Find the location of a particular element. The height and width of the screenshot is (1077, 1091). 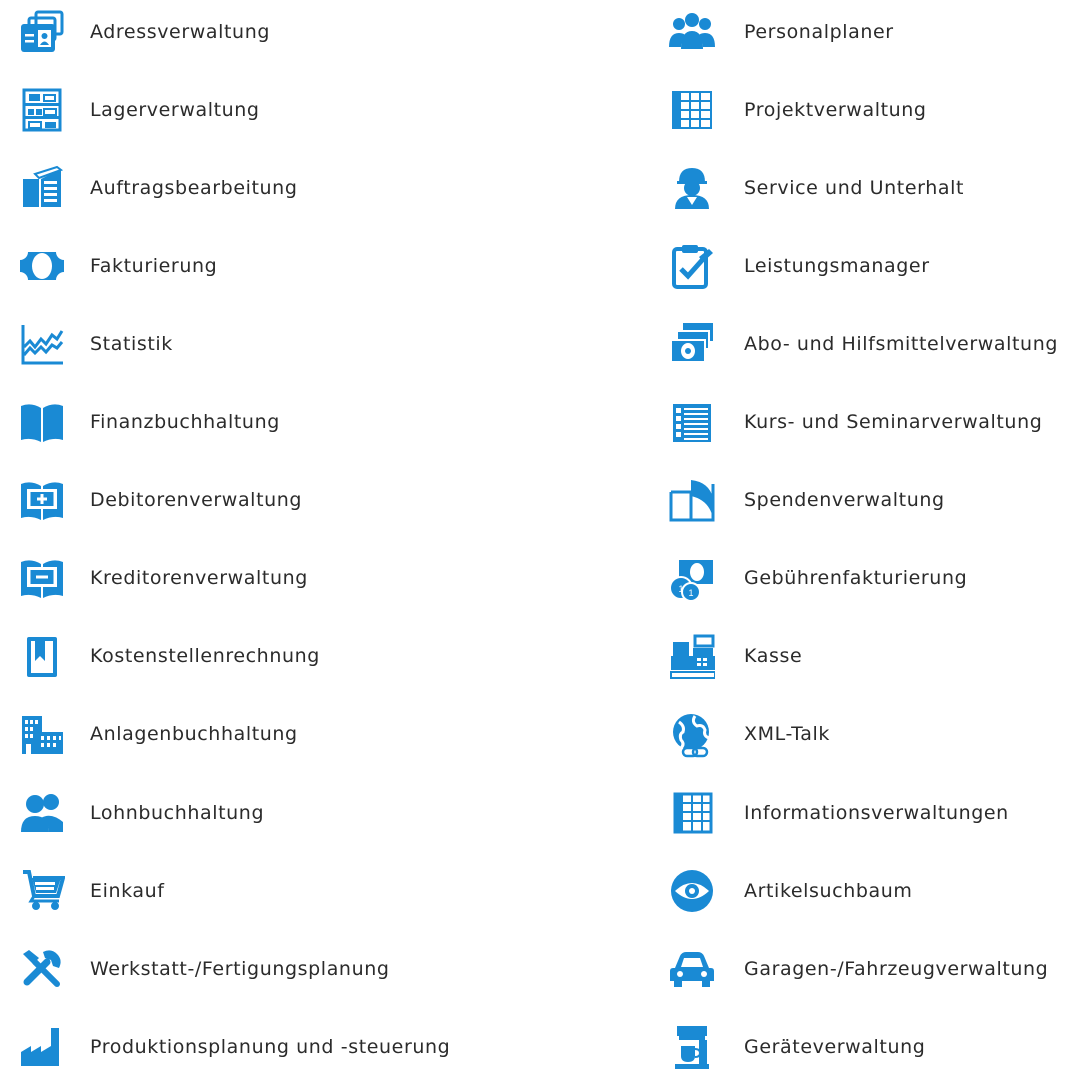

line-chart-icon is located at coordinates (42, 344).